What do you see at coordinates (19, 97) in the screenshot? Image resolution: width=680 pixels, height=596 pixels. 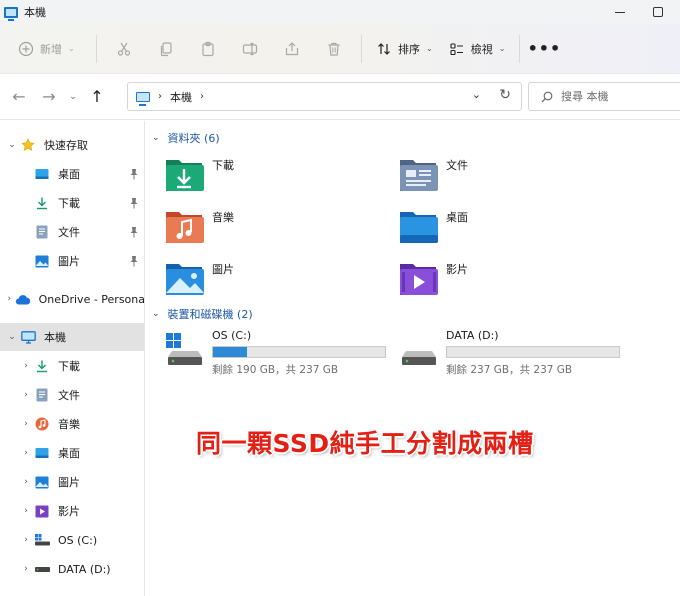 I see `back-button: ←` at bounding box center [19, 97].